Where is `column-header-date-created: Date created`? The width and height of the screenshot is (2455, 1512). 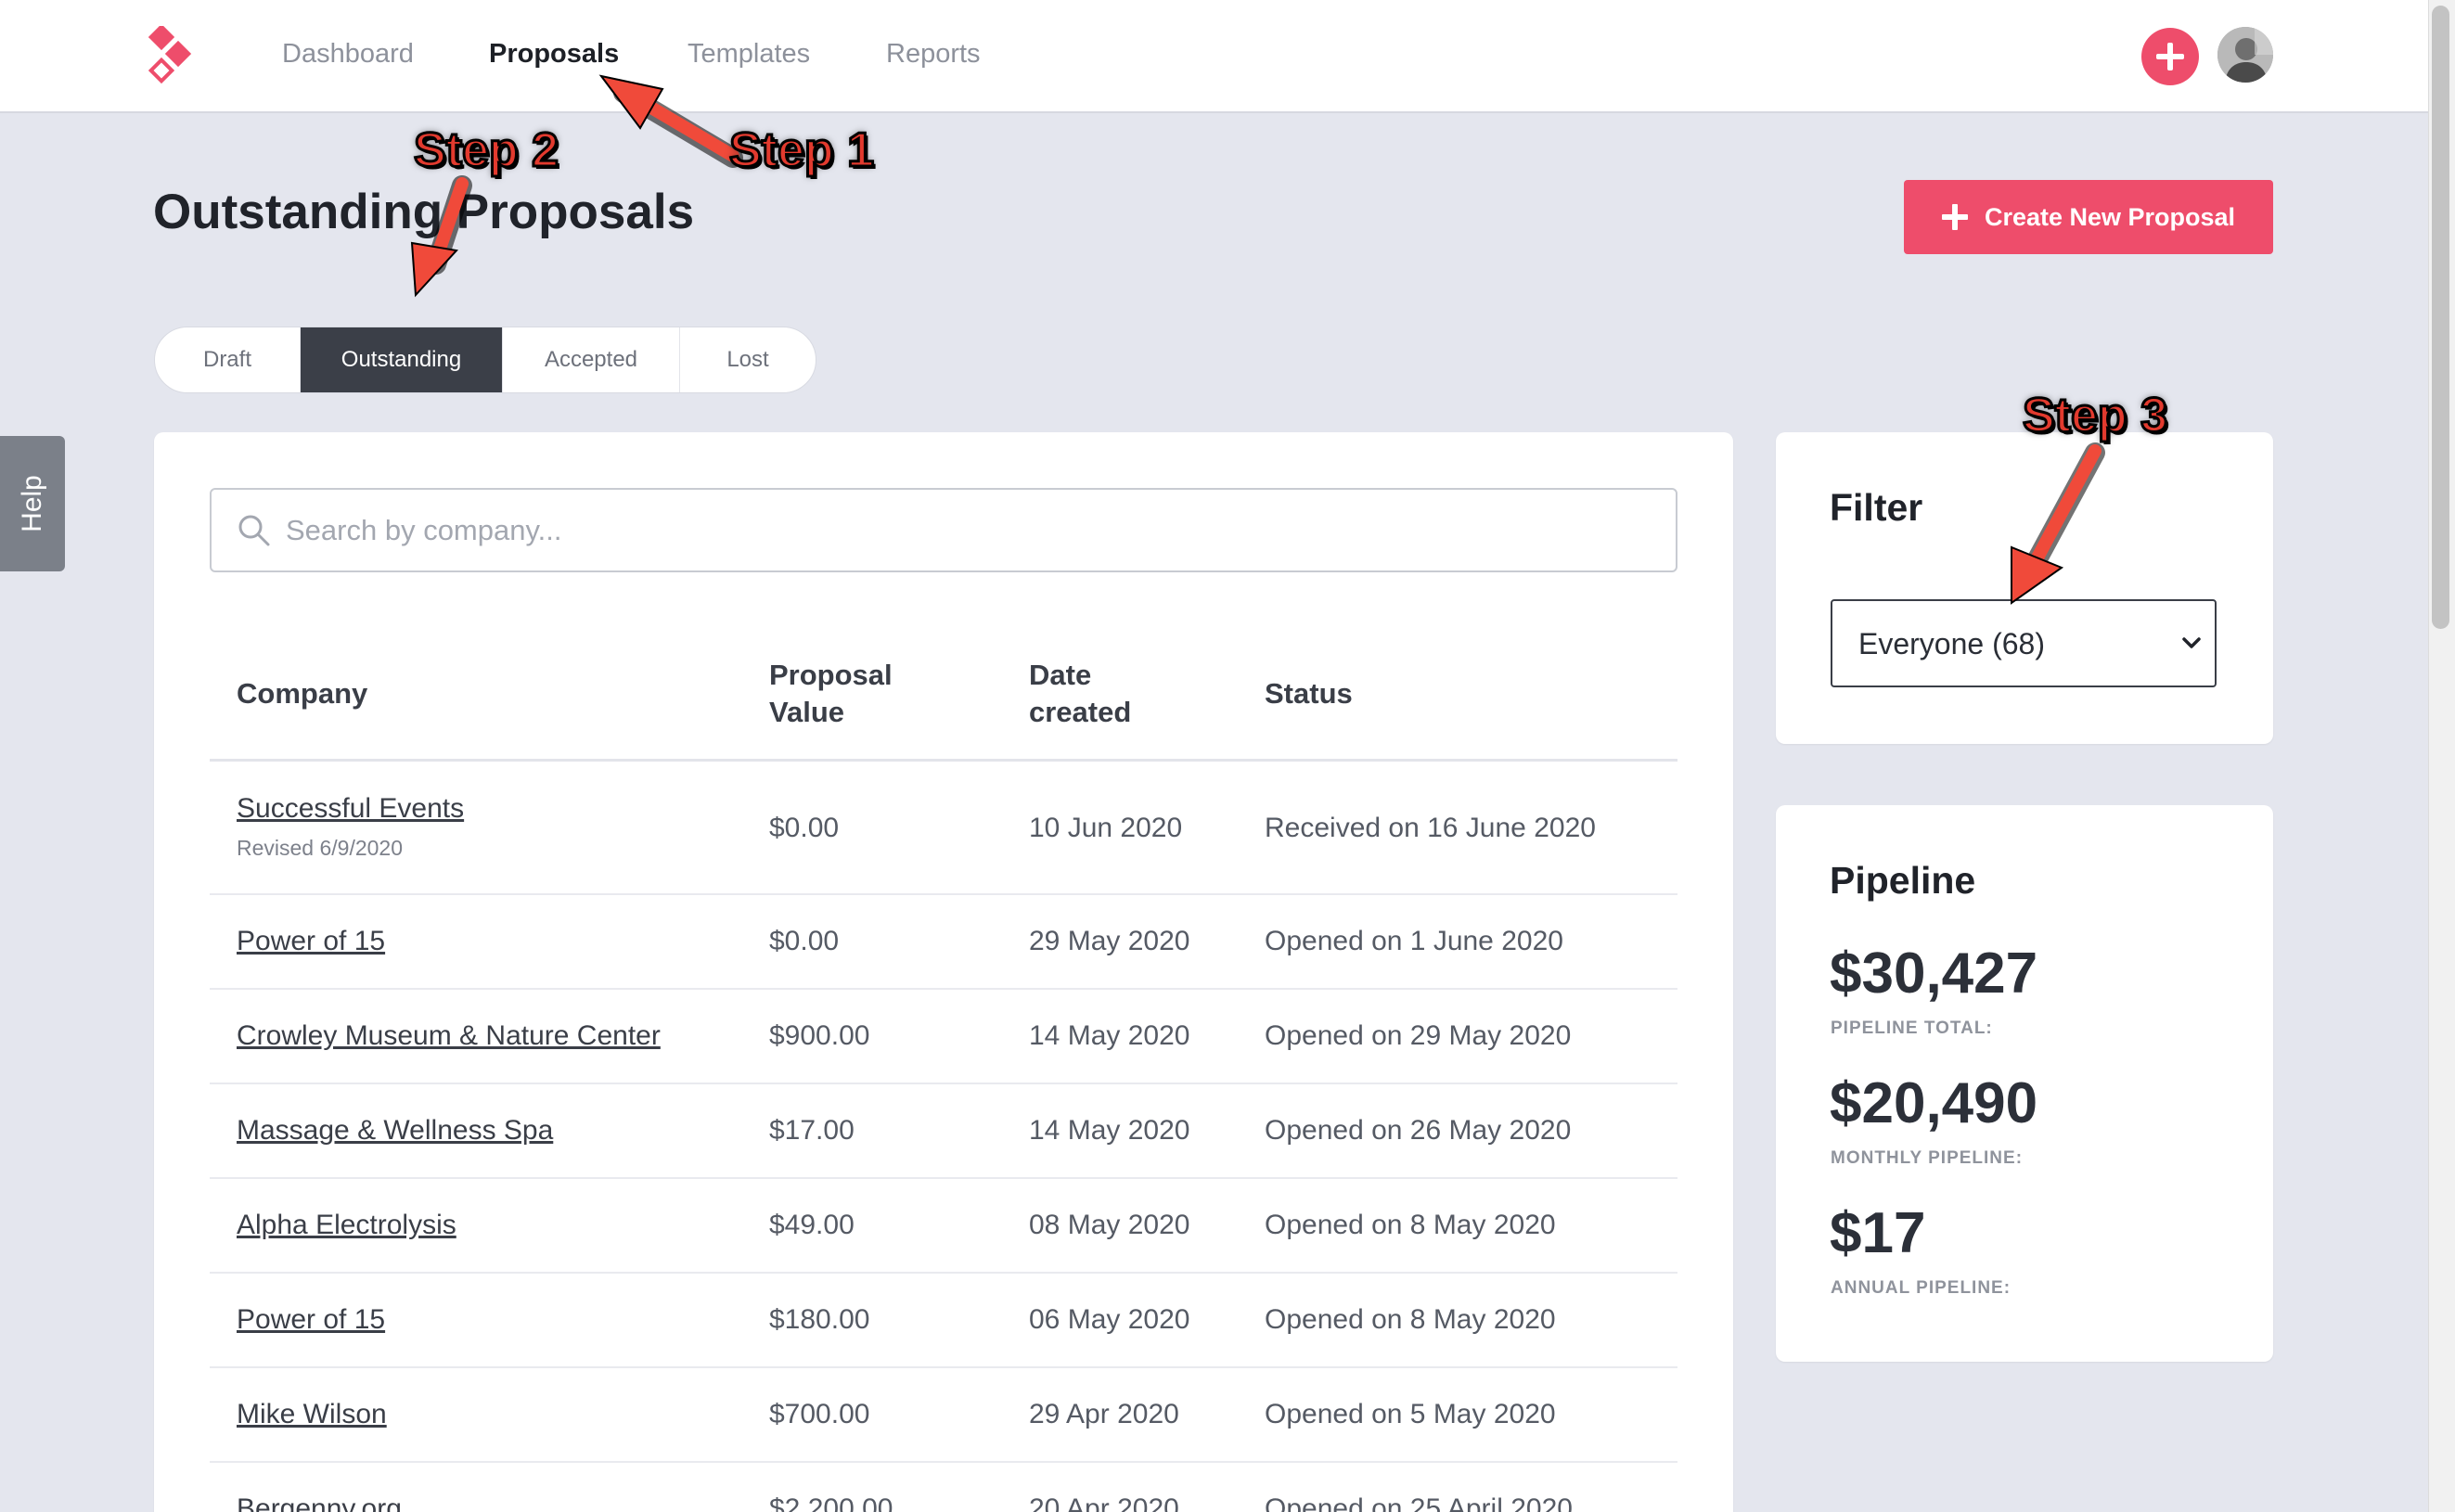 column-header-date-created: Date created is located at coordinates (1080, 694).